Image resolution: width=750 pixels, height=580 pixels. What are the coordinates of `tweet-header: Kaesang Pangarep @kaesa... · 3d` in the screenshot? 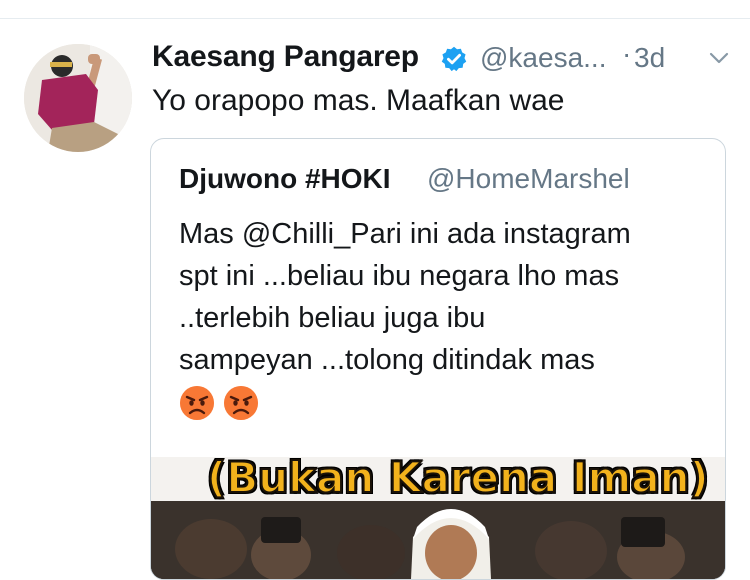 It's located at (447, 58).